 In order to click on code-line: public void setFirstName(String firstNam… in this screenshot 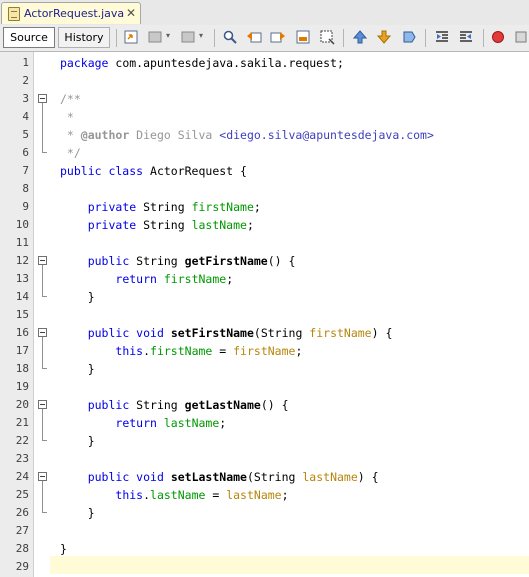, I will do `click(226, 333)`.